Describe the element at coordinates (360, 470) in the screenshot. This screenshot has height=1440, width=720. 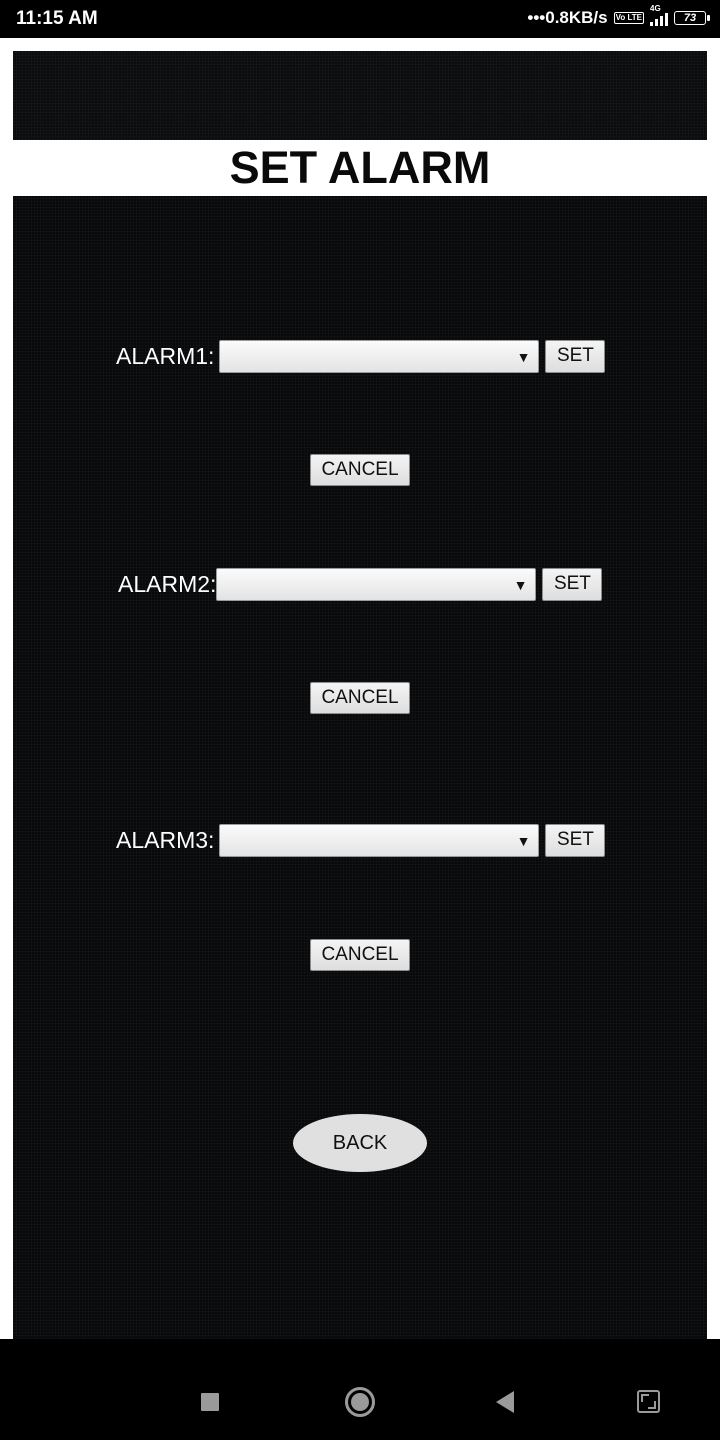
I see `alarm1-cancel-button: CANCEL` at that location.